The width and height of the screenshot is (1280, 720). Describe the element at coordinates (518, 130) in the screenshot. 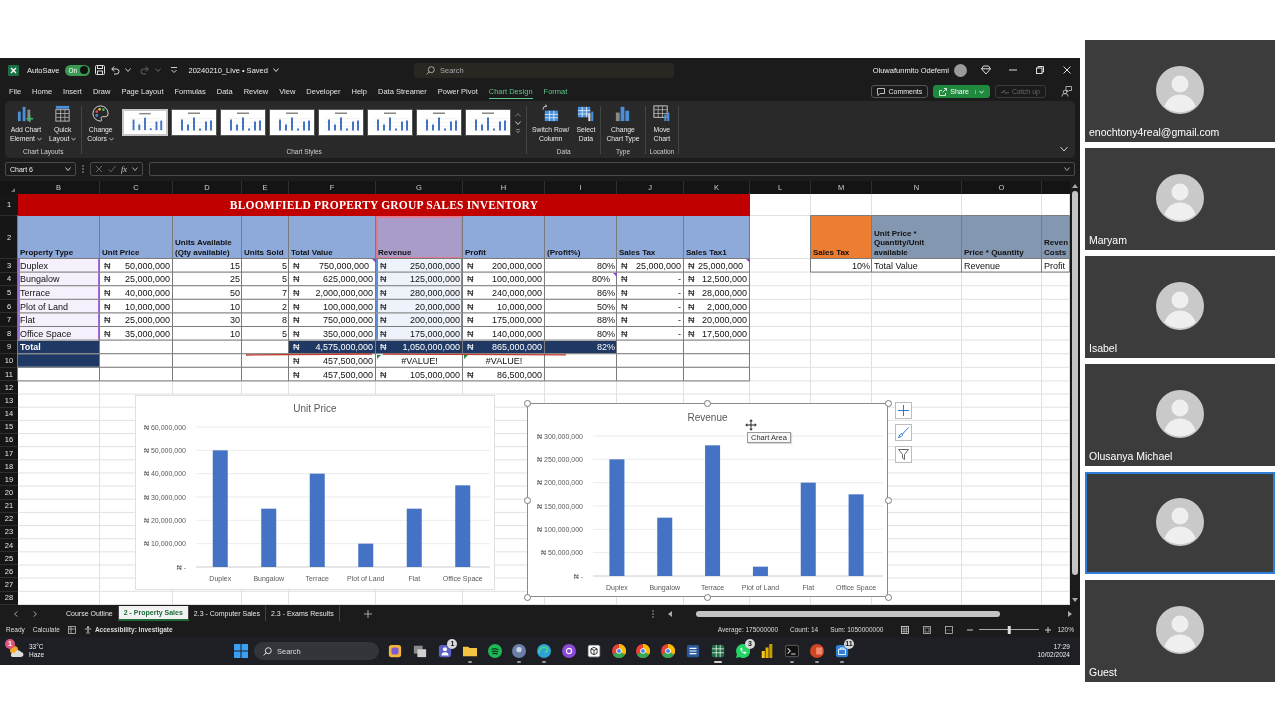

I see `more-icon` at that location.